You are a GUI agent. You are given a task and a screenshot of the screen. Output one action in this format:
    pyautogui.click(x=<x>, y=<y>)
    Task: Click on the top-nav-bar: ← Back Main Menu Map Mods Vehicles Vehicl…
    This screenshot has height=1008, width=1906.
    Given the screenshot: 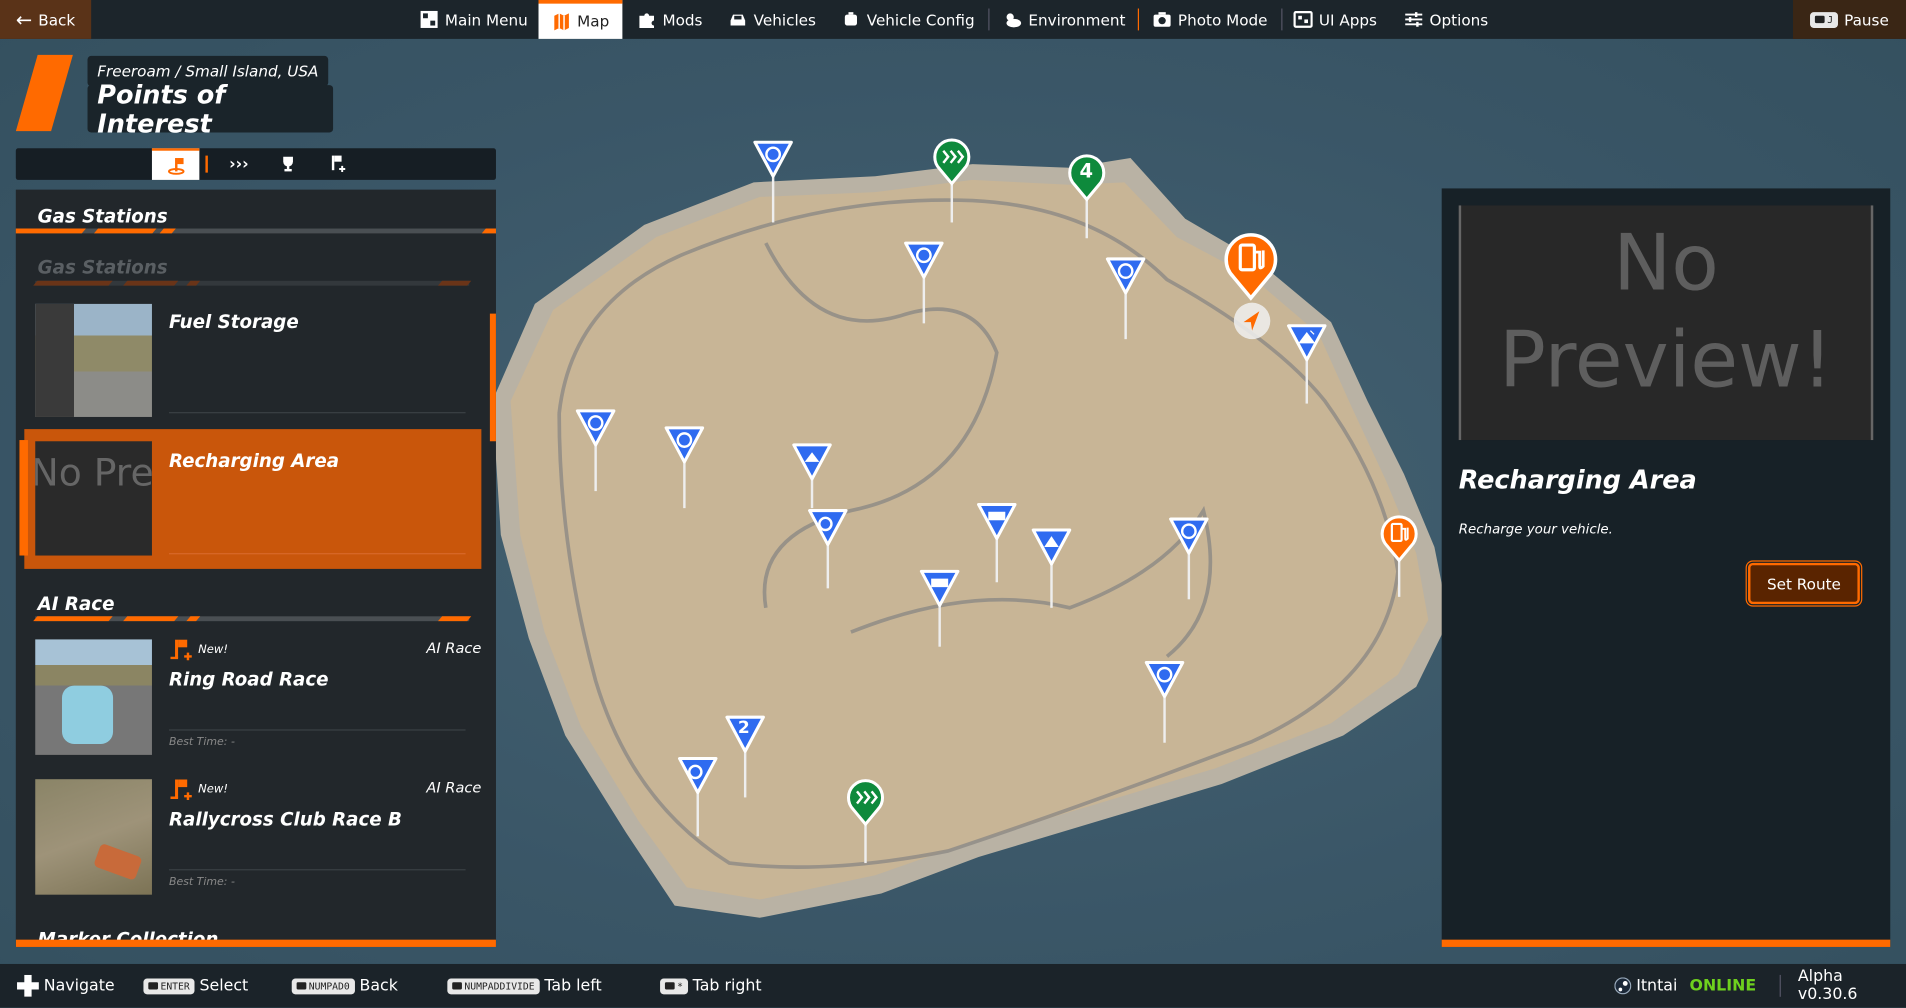 What is the action you would take?
    pyautogui.click(x=953, y=19)
    